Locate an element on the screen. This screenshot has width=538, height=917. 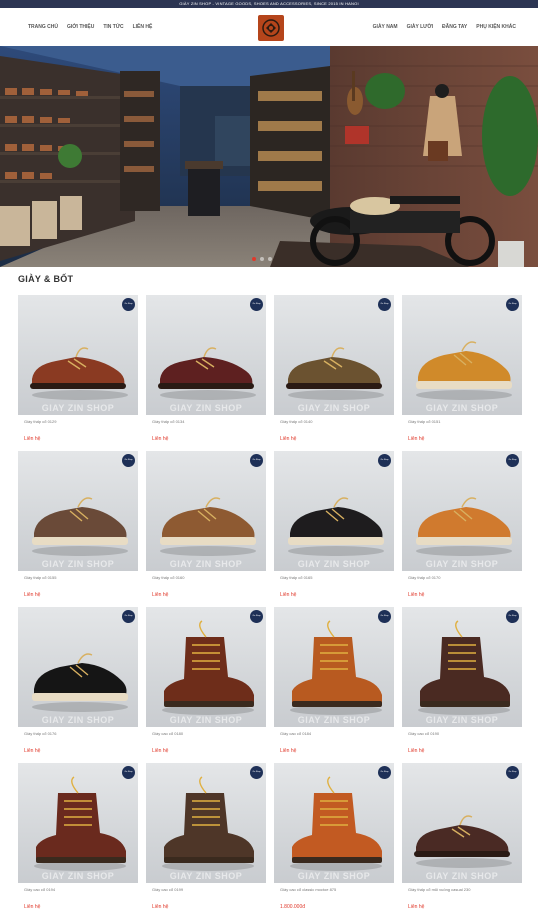
nav-men-shoes: GIÀY NAM is located at coordinates (385, 27).